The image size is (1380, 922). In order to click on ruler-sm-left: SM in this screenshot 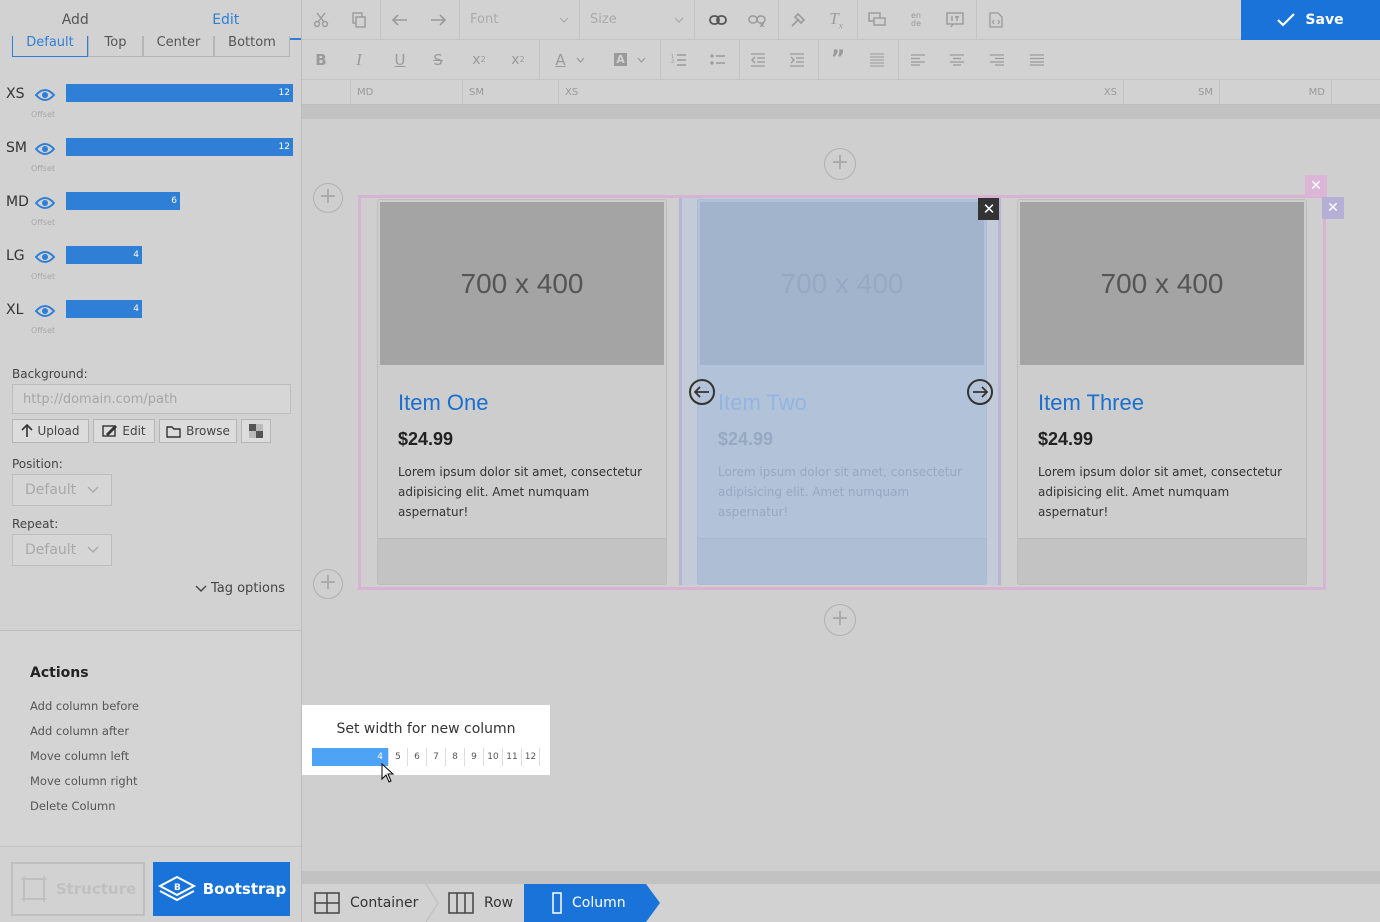, I will do `click(510, 92)`.